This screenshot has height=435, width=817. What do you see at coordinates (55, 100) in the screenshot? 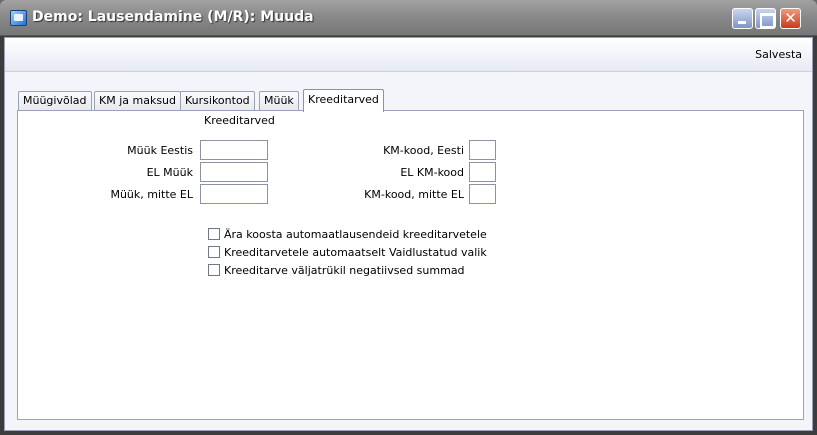
I see `tab-muugivolad: Müügivõlad` at bounding box center [55, 100].